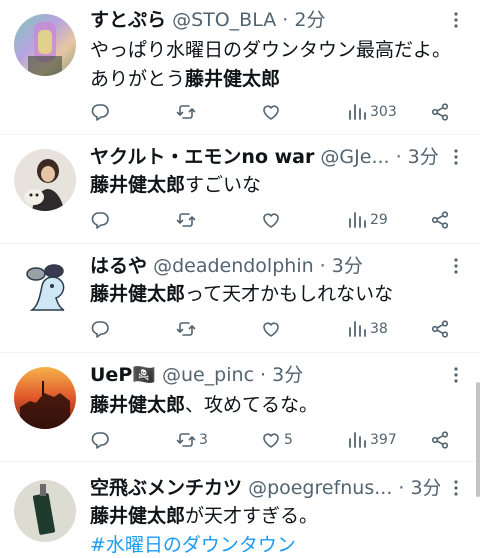 The image size is (480, 558). I want to click on tweet-text-plain: ありがとう, so click(138, 79).